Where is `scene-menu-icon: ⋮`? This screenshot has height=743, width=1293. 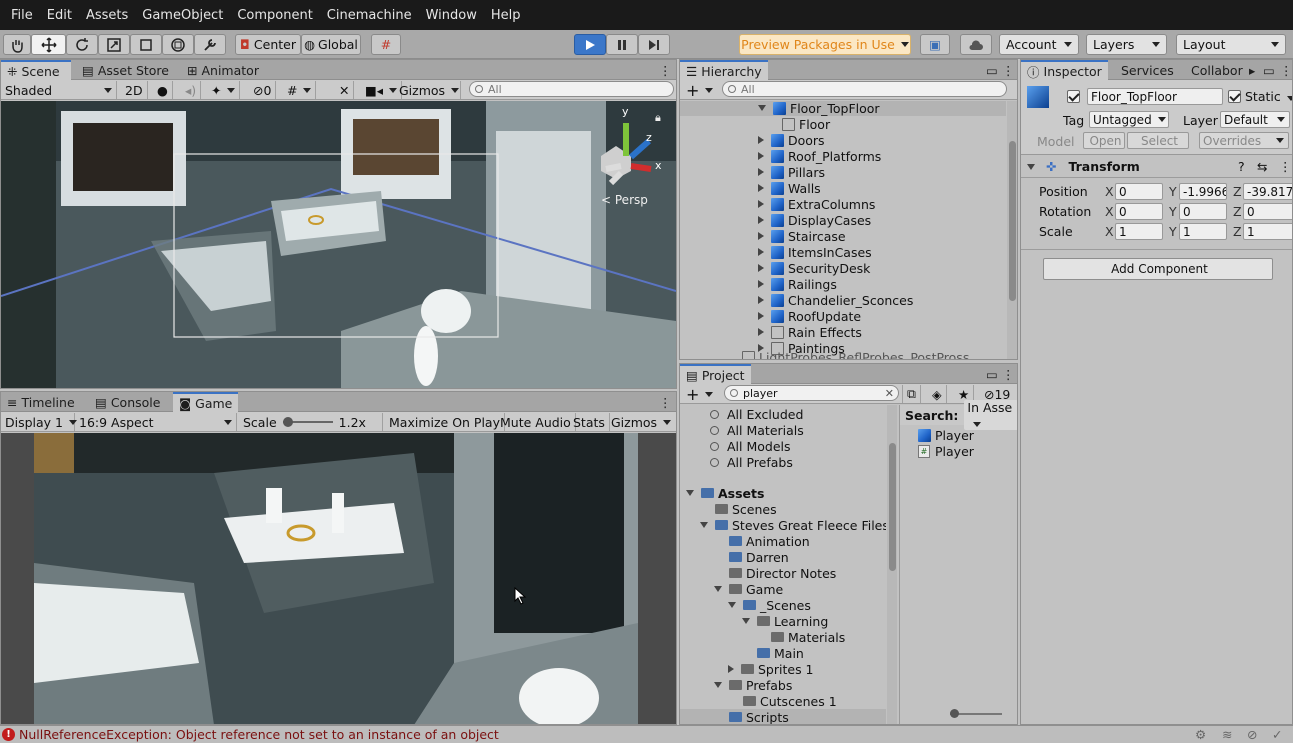 scene-menu-icon: ⋮ is located at coordinates (664, 70).